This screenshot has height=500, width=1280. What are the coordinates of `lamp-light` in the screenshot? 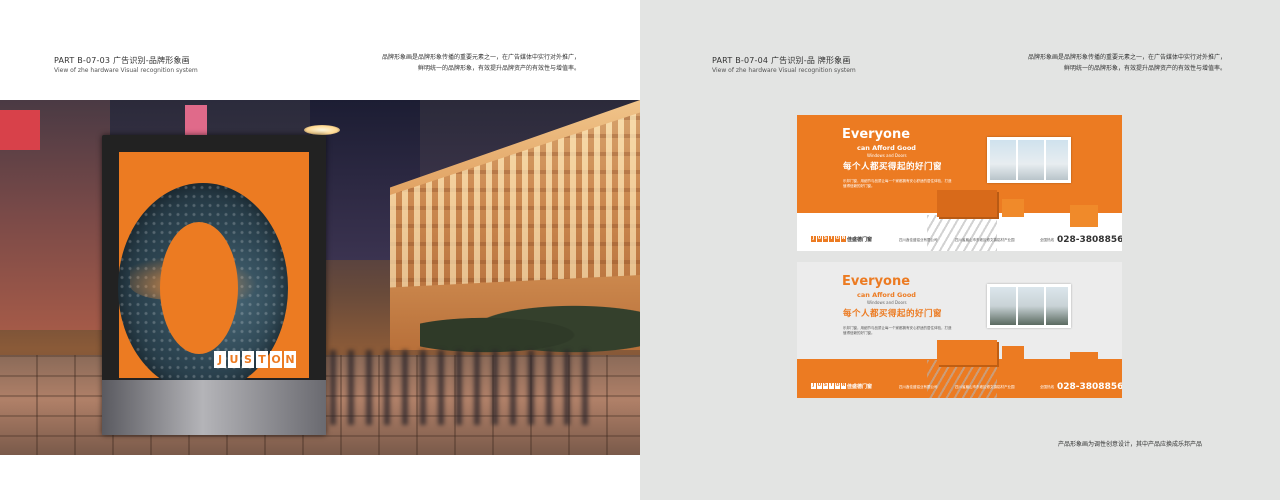 It's located at (322, 130).